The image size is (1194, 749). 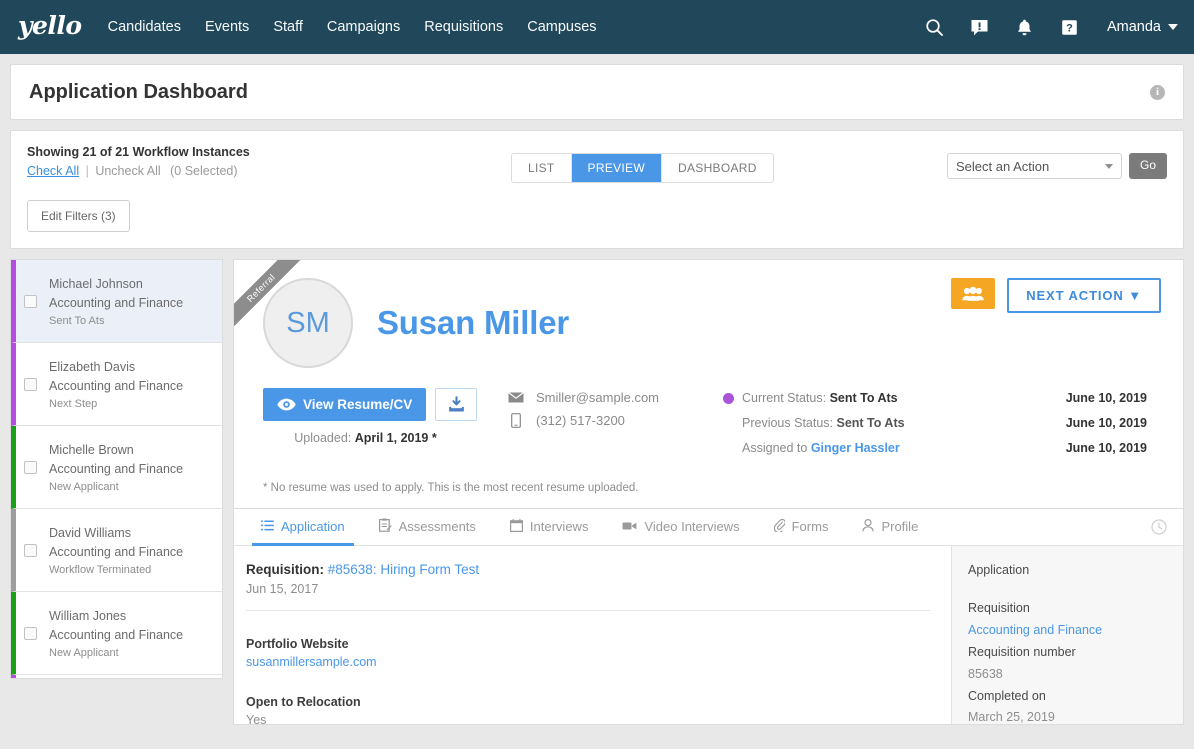 I want to click on summary-label: Completed on, so click(x=1007, y=695).